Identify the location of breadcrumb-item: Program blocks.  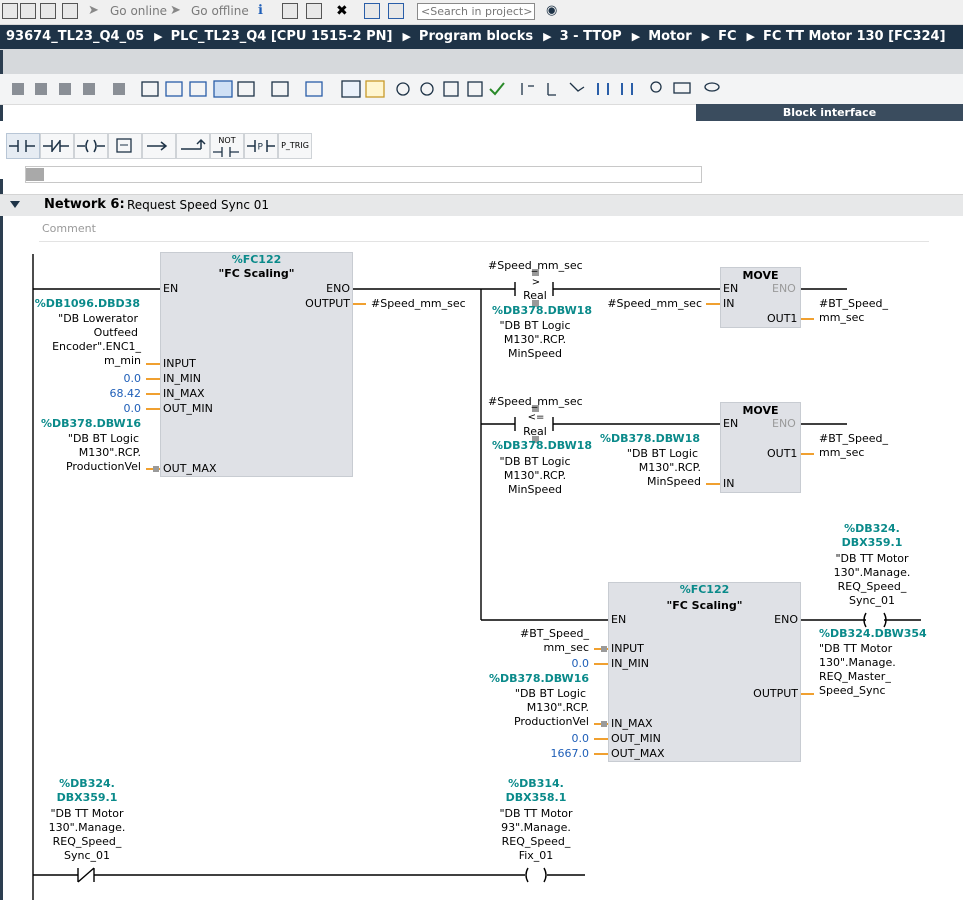
(476, 37).